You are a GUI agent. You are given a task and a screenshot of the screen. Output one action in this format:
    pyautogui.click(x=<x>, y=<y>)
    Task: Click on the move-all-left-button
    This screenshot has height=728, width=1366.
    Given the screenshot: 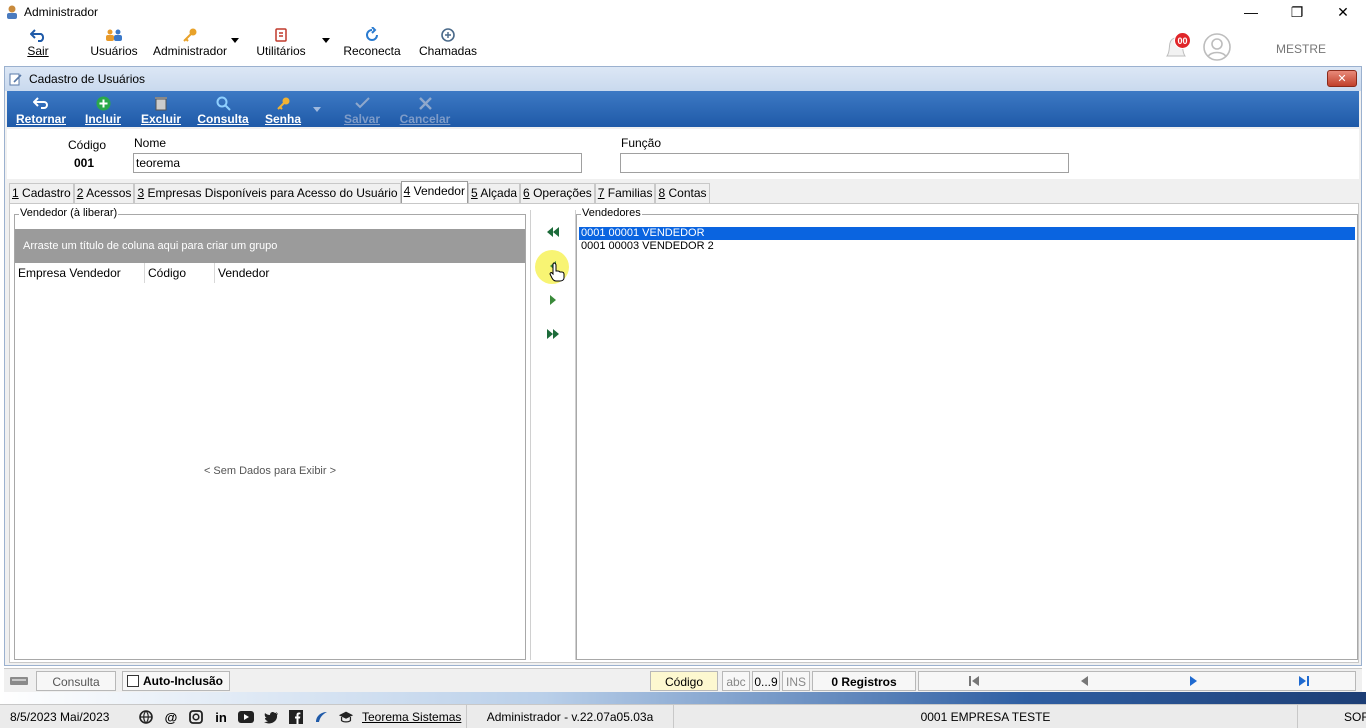 What is the action you would take?
    pyautogui.click(x=553, y=232)
    